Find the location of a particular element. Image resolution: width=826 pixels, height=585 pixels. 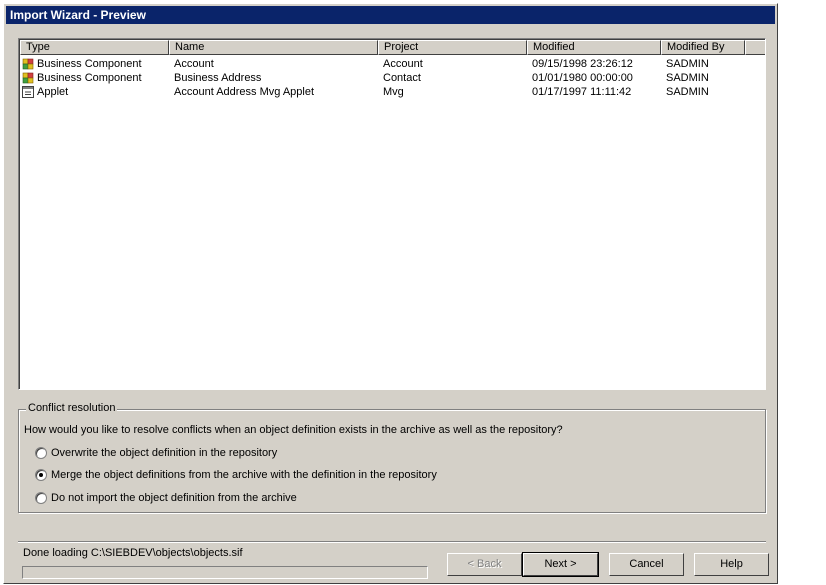

cell-project: Account is located at coordinates (403, 64).